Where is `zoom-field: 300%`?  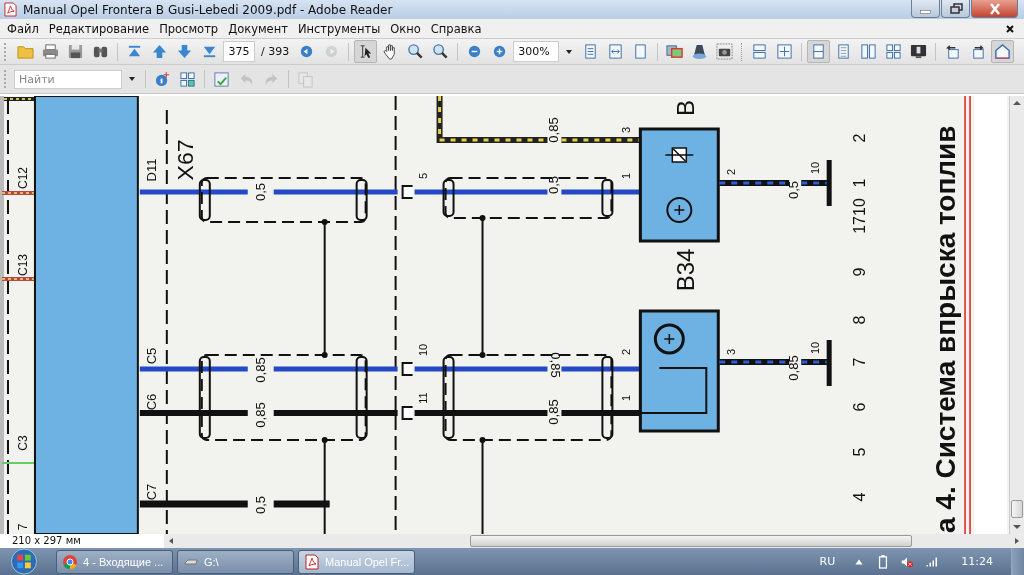 zoom-field: 300% is located at coordinates (536, 52).